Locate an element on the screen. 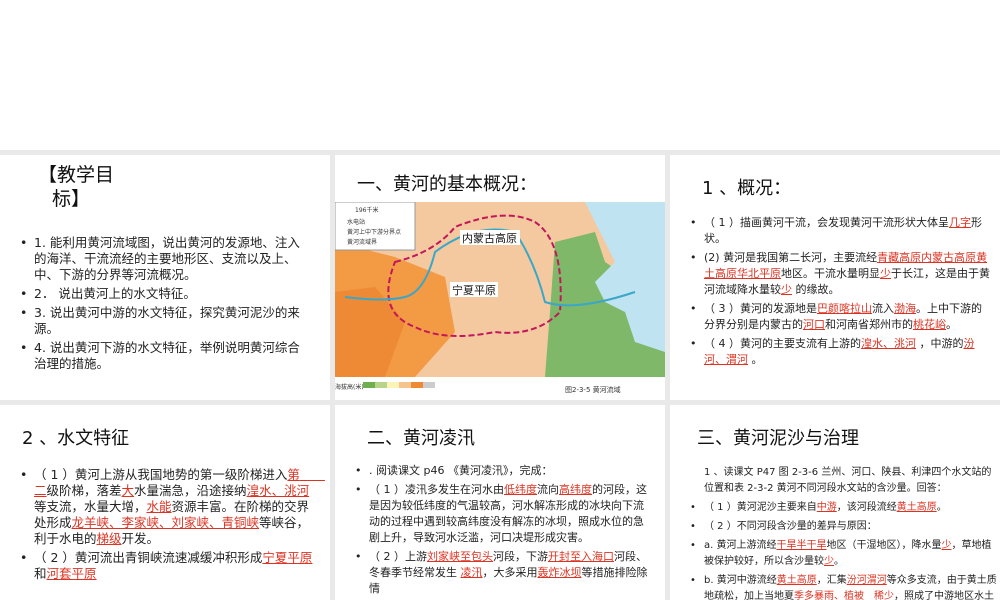 This screenshot has width=1000, height=600. item-text: (2) 黄河是我国第二长河，主要流经 is located at coordinates (791, 257).